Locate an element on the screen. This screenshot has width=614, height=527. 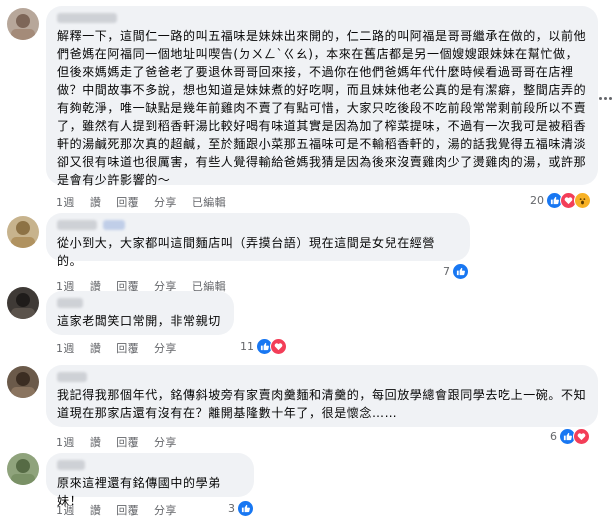
comment-bubble: 原來這裡還有銘傳國中的學弟妹！ is located at coordinates (150, 480).